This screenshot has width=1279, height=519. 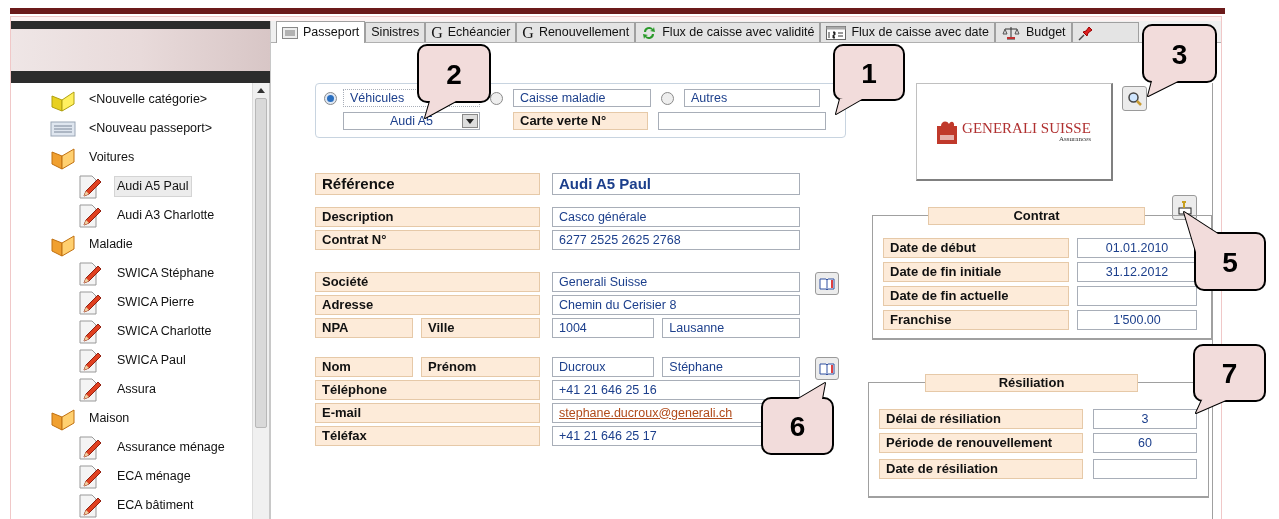 I want to click on field-label: Franchise, so click(x=976, y=320).